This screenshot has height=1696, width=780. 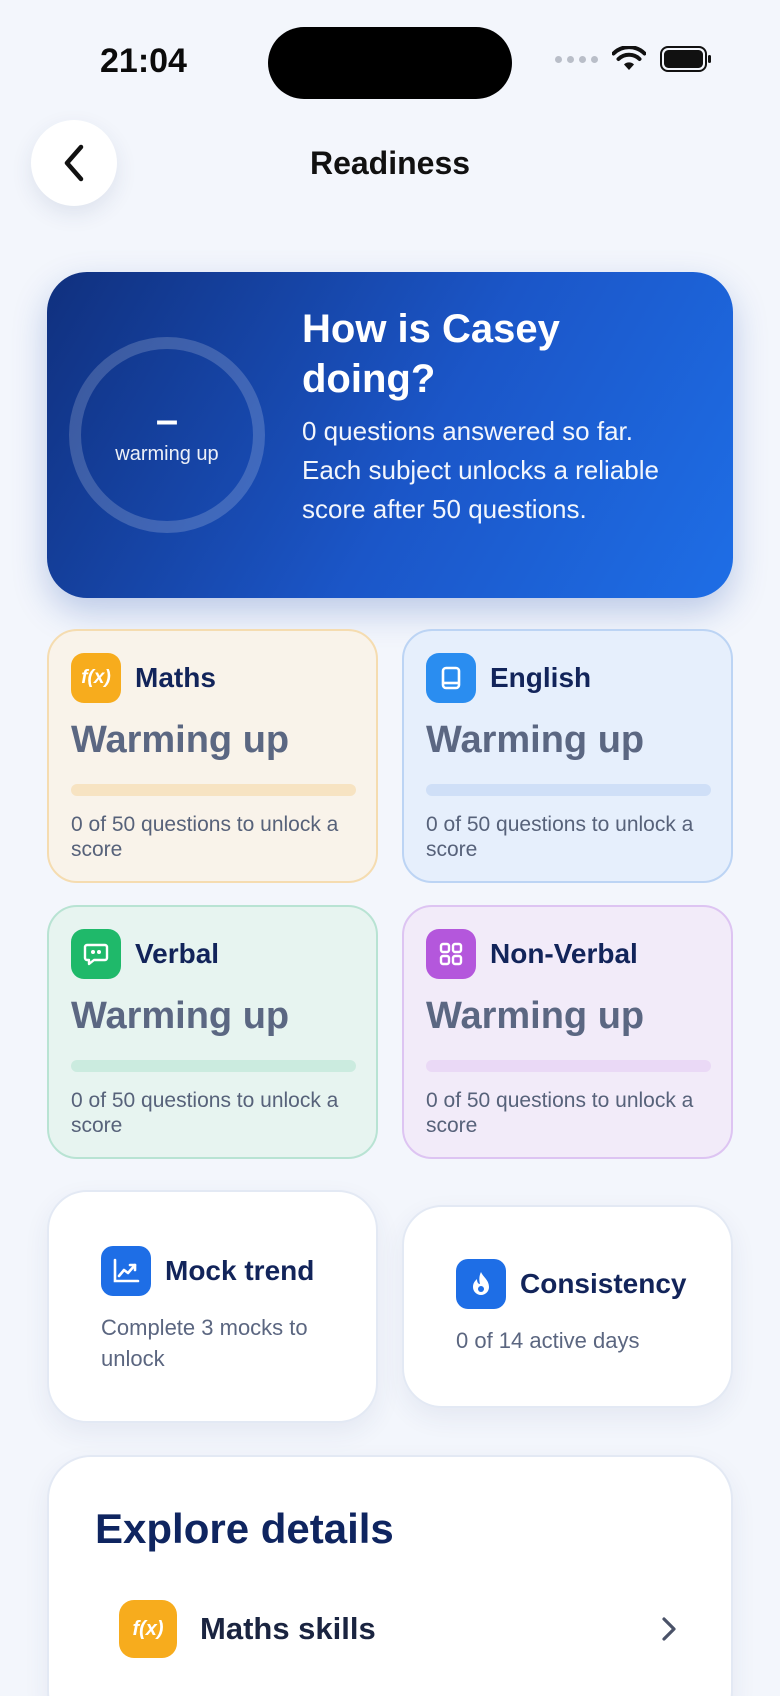 What do you see at coordinates (451, 678) in the screenshot?
I see `book-icon` at bounding box center [451, 678].